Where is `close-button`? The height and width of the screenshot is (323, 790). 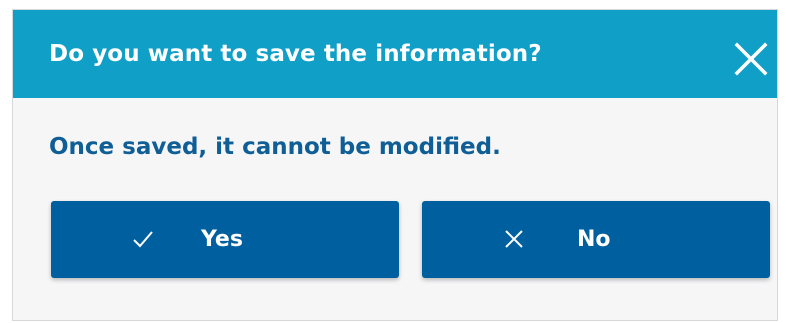
close-button is located at coordinates (751, 59).